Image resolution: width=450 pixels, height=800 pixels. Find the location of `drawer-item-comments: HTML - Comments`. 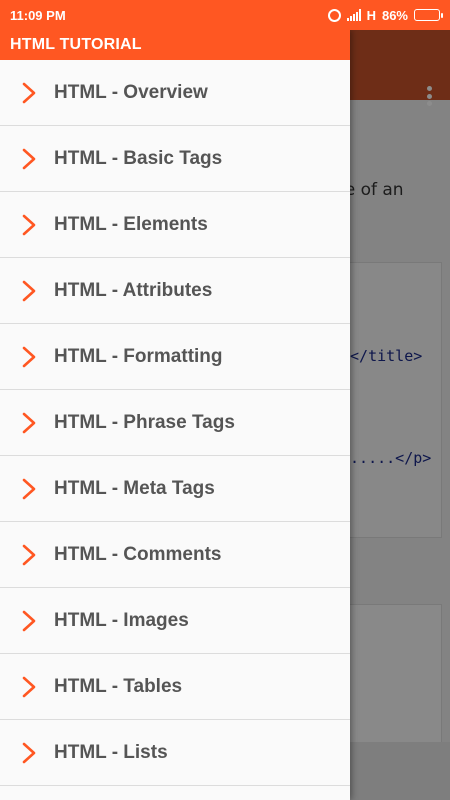

drawer-item-comments: HTML - Comments is located at coordinates (175, 555).